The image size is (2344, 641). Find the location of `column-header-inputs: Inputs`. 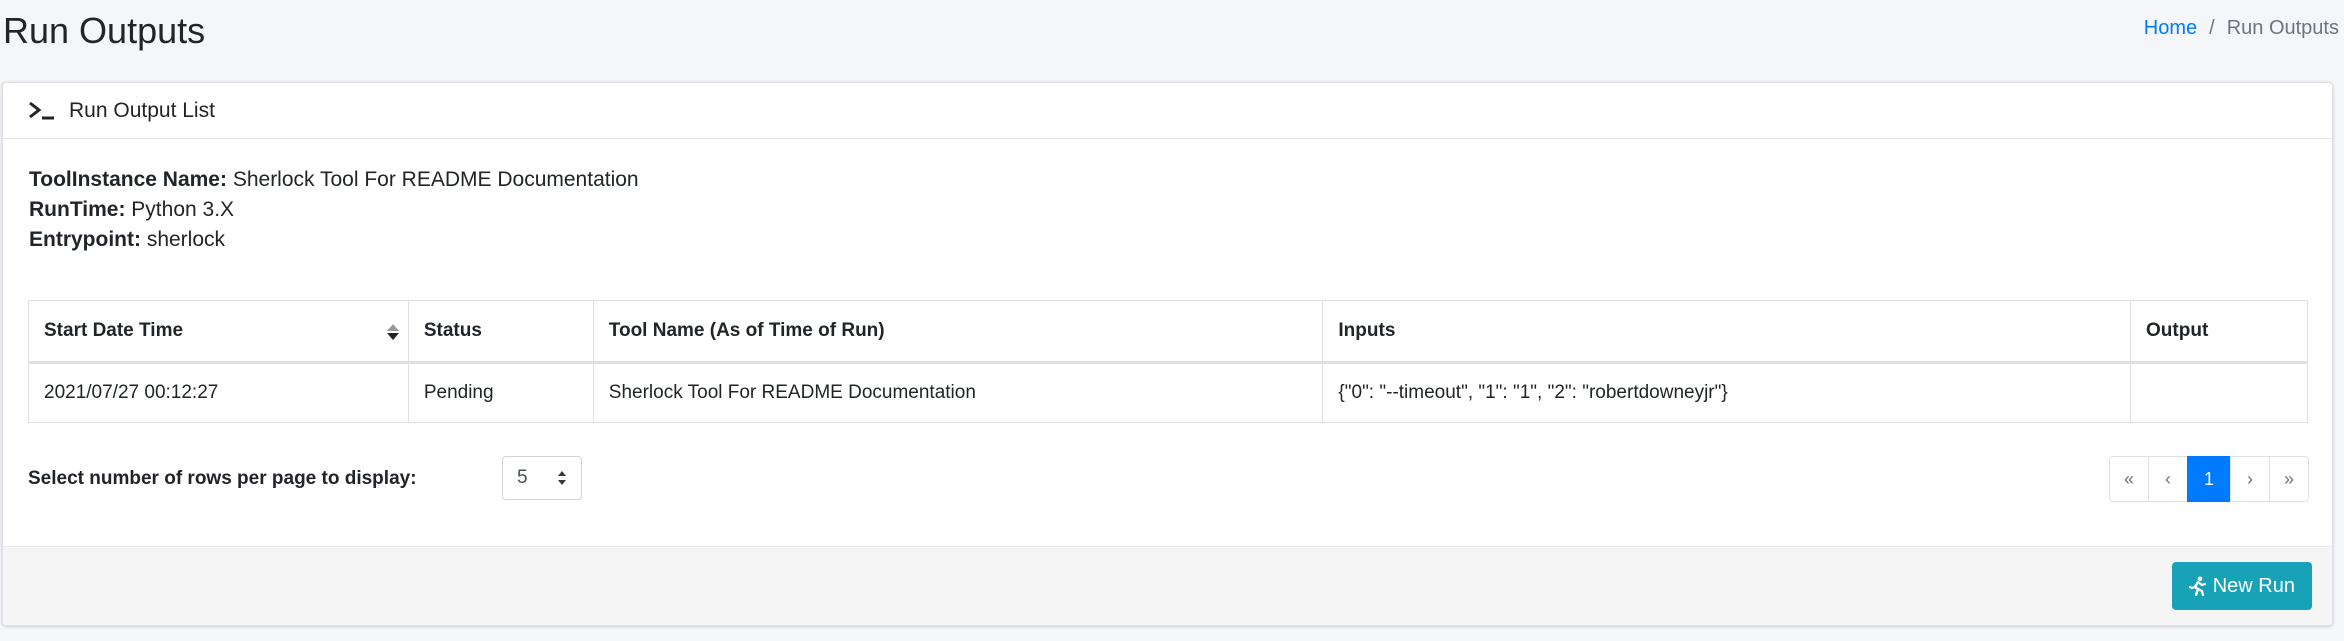

column-header-inputs: Inputs is located at coordinates (1727, 332).